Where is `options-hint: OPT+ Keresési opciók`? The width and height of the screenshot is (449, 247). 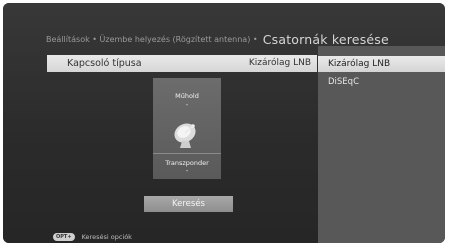 options-hint: OPT+ Keresési opciók is located at coordinates (92, 234).